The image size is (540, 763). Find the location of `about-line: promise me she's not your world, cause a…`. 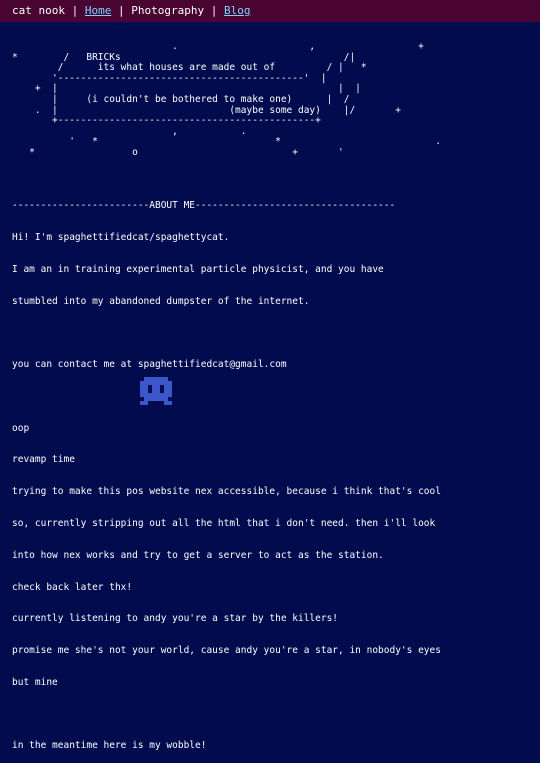

about-line: promise me she's not your world, cause a… is located at coordinates (226, 651).